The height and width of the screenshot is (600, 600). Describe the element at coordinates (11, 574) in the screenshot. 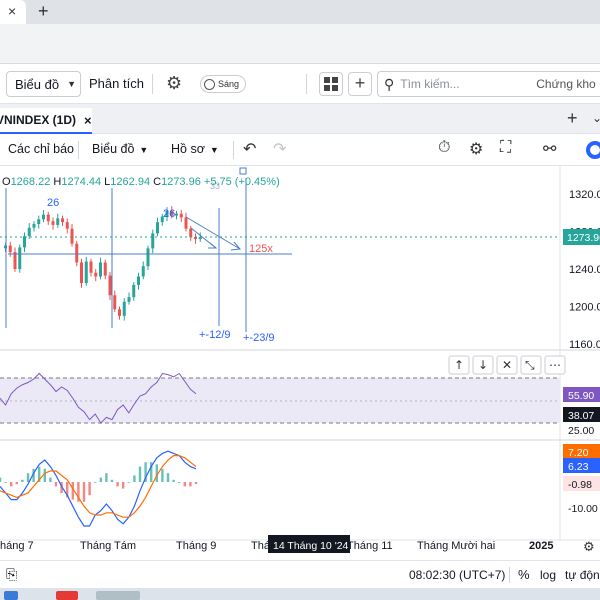

I see `date-range-icon: ⎘` at that location.